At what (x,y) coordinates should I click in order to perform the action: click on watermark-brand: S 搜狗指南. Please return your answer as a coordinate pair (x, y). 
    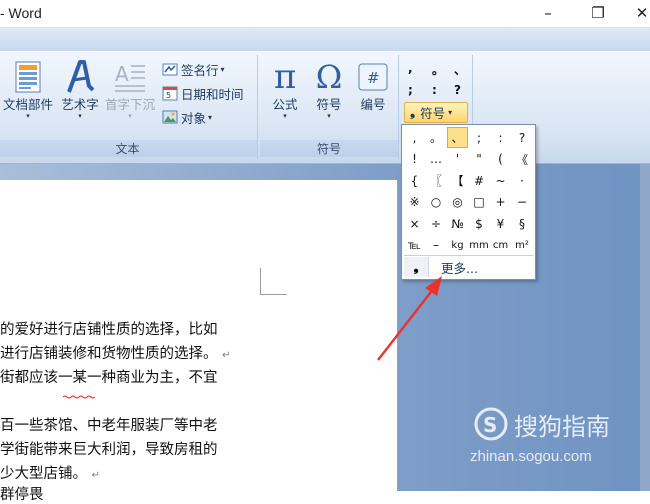
    Looking at the image, I should click on (554, 424).